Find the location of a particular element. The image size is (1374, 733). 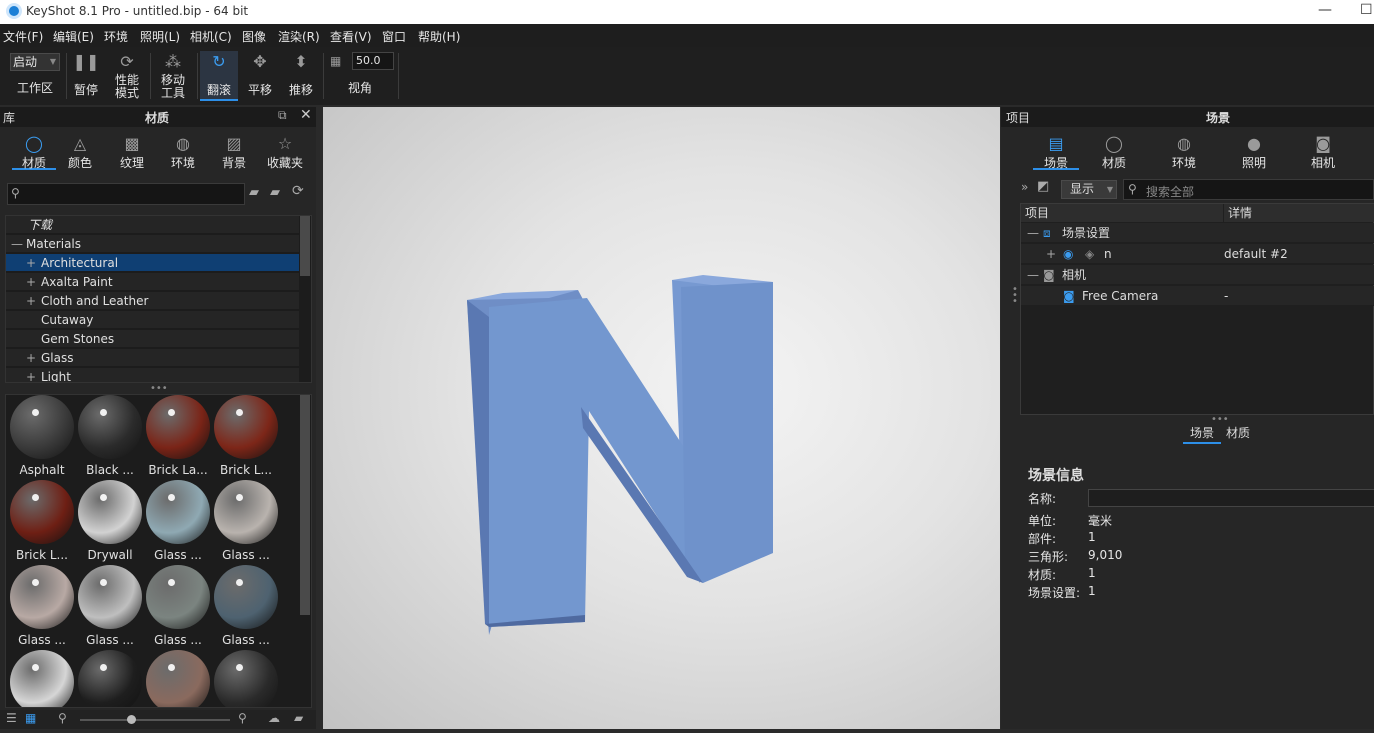

tree-item-axalta-paint: + Axalta Paint is located at coordinates (152, 282).